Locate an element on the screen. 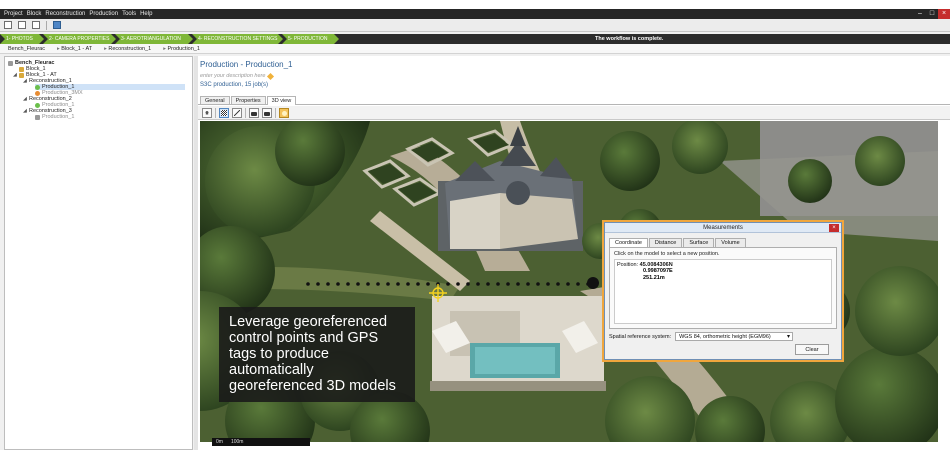 The width and height of the screenshot is (950, 450). page-title: Production - Production_1 is located at coordinates (246, 64).